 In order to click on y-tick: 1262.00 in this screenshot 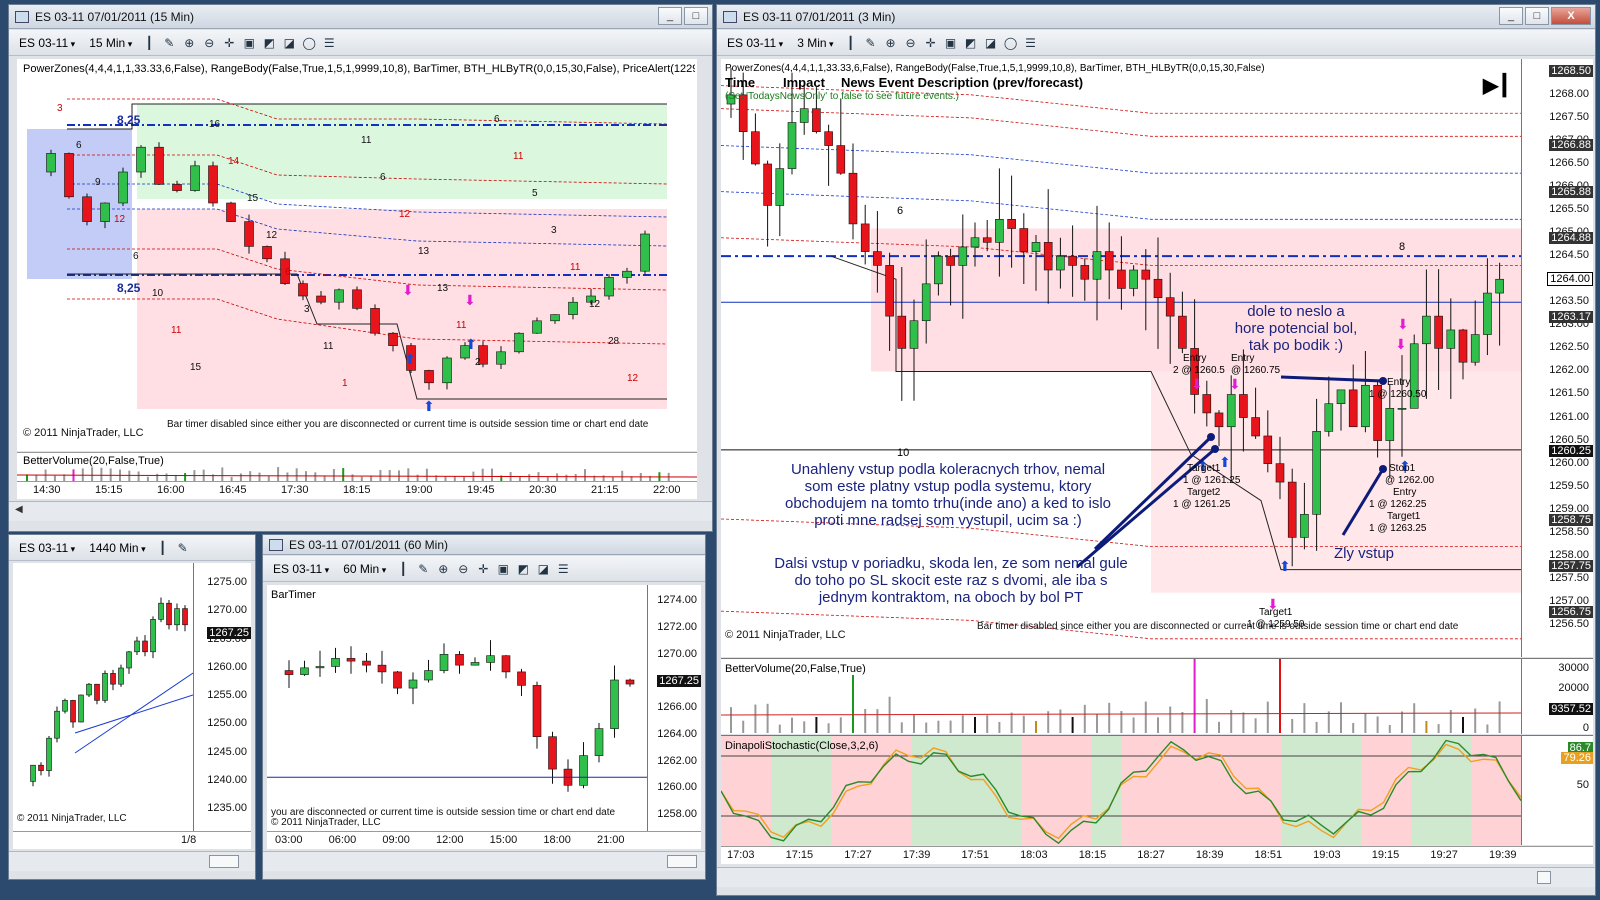, I will do `click(1569, 370)`.